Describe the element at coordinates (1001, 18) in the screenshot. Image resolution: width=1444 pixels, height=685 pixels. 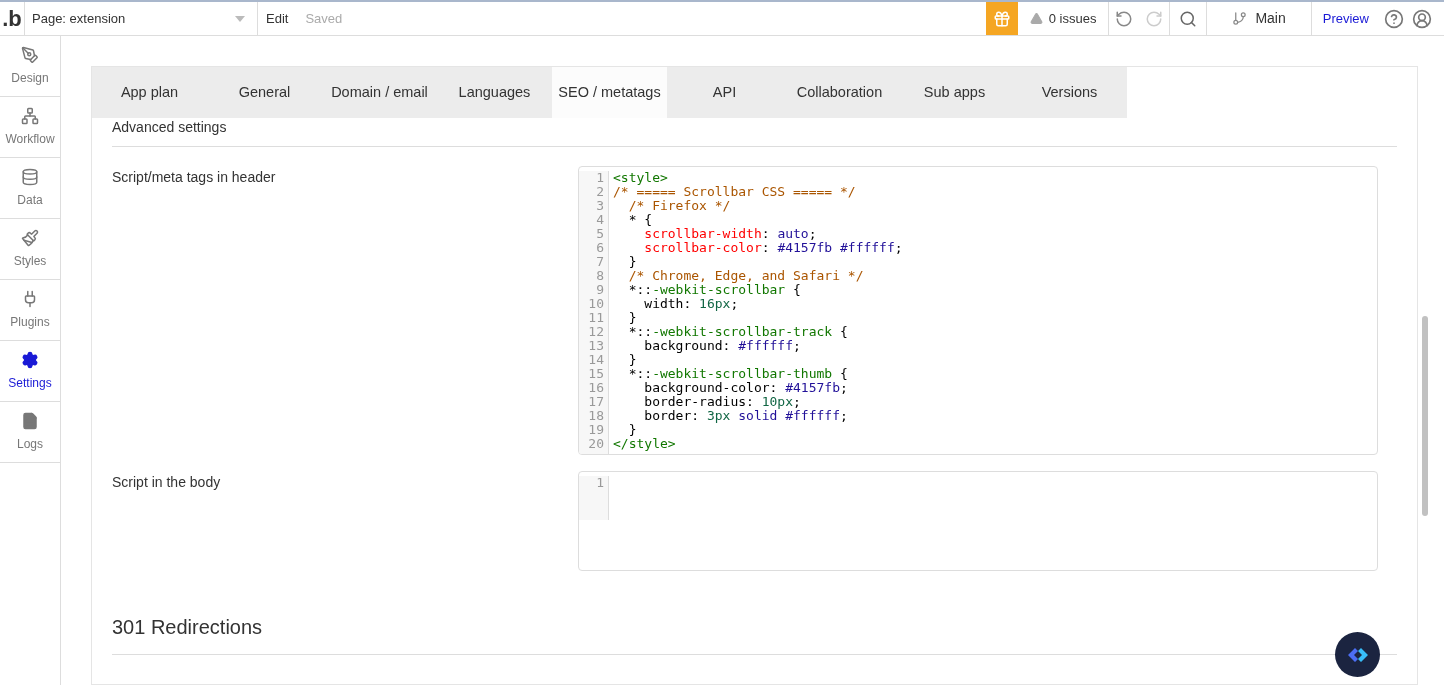
I see `gift-icon` at that location.